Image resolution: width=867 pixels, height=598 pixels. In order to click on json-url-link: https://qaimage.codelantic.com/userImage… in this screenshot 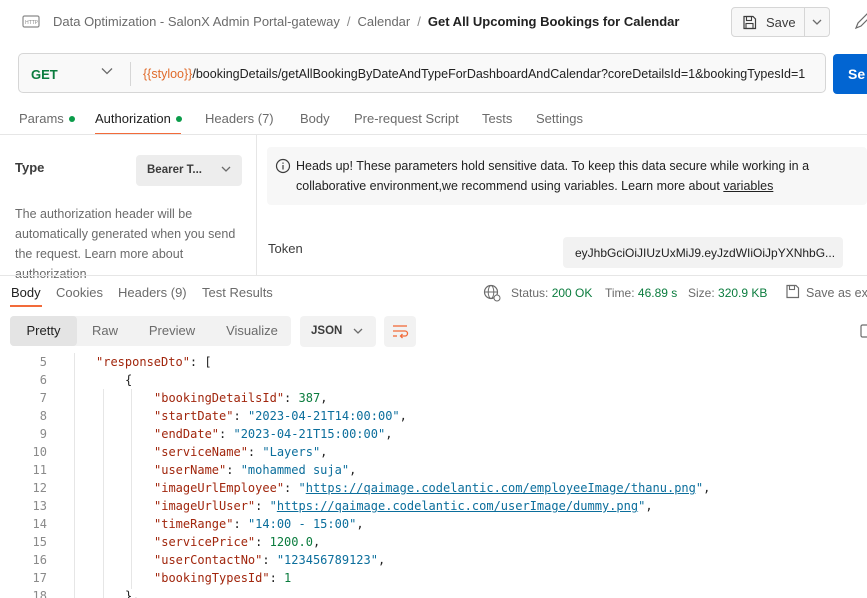, I will do `click(457, 506)`.